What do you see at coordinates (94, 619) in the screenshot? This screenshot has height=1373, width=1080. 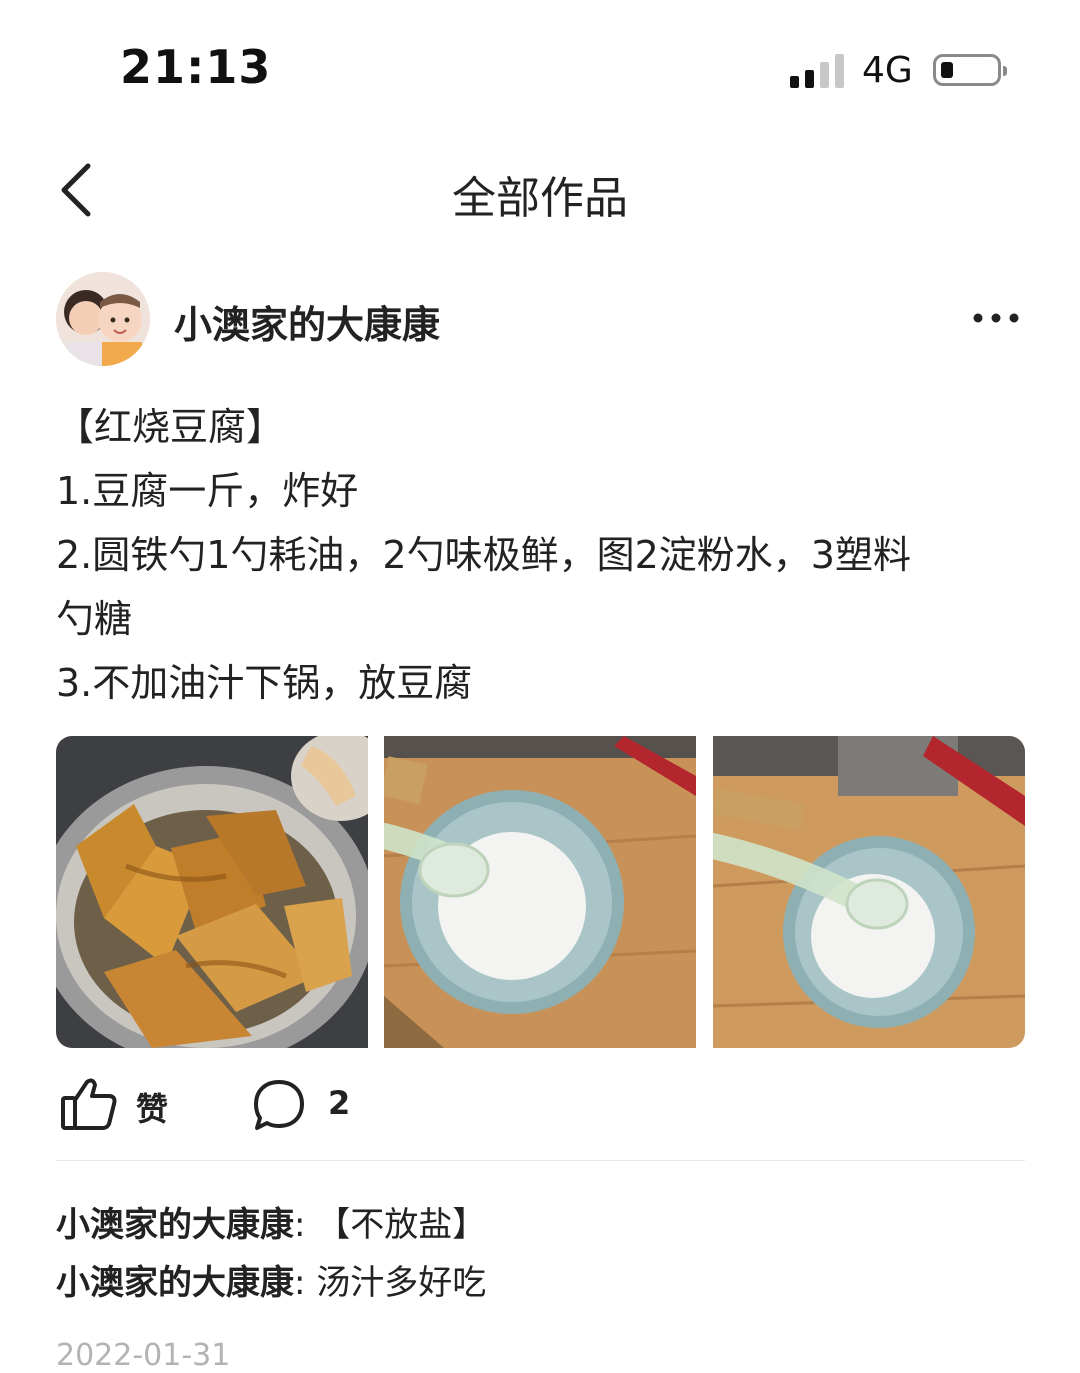 I see `post-line: 勺糖` at bounding box center [94, 619].